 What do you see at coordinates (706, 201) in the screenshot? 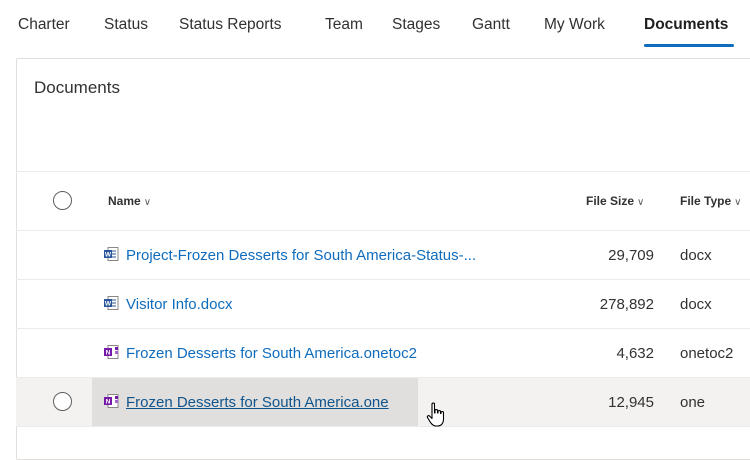
I see `column-header-file-type-label: File Type` at bounding box center [706, 201].